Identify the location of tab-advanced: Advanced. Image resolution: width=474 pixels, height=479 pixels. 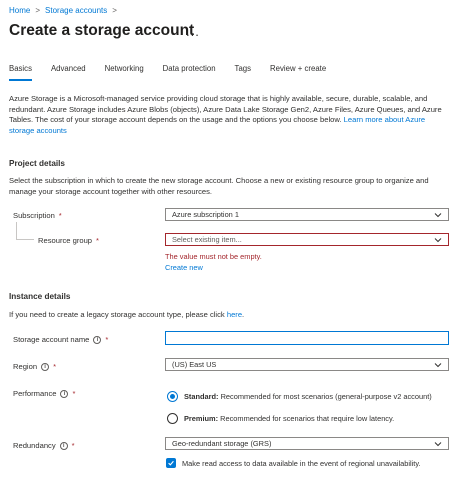
(68, 72).